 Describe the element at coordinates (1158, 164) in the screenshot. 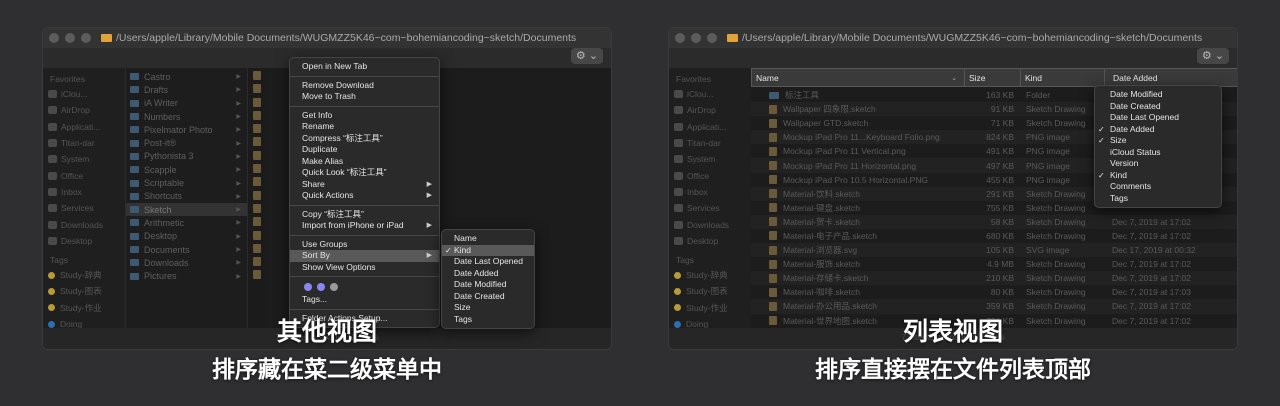

I see `column-option: Version` at that location.